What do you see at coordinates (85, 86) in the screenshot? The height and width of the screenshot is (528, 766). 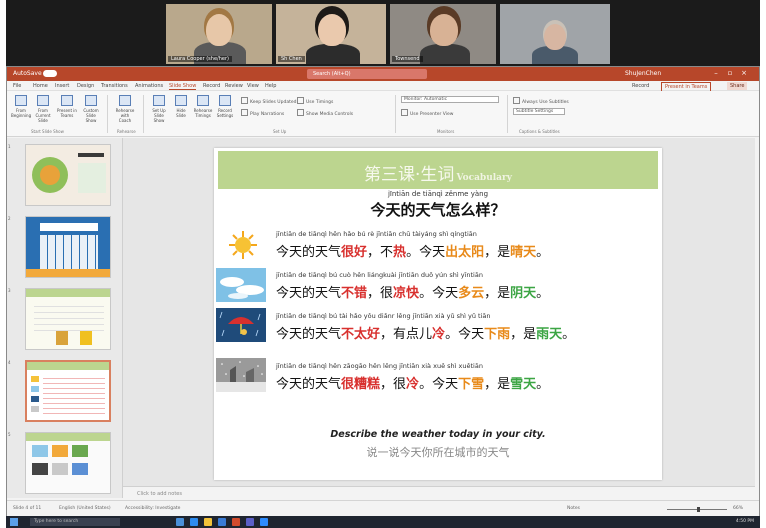 I see `tab-design: Design` at bounding box center [85, 86].